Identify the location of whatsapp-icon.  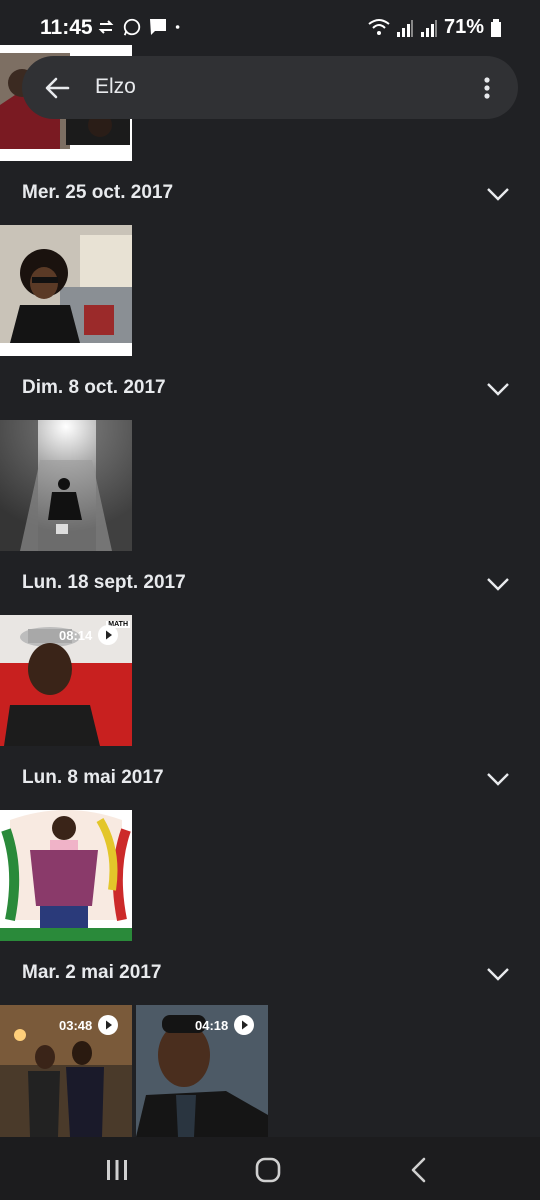
(132, 27).